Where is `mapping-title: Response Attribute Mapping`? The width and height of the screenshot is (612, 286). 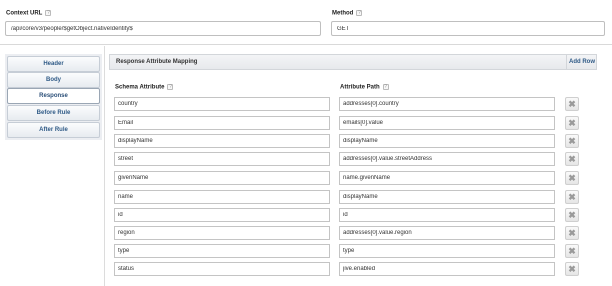
mapping-title: Response Attribute Mapping is located at coordinates (157, 62).